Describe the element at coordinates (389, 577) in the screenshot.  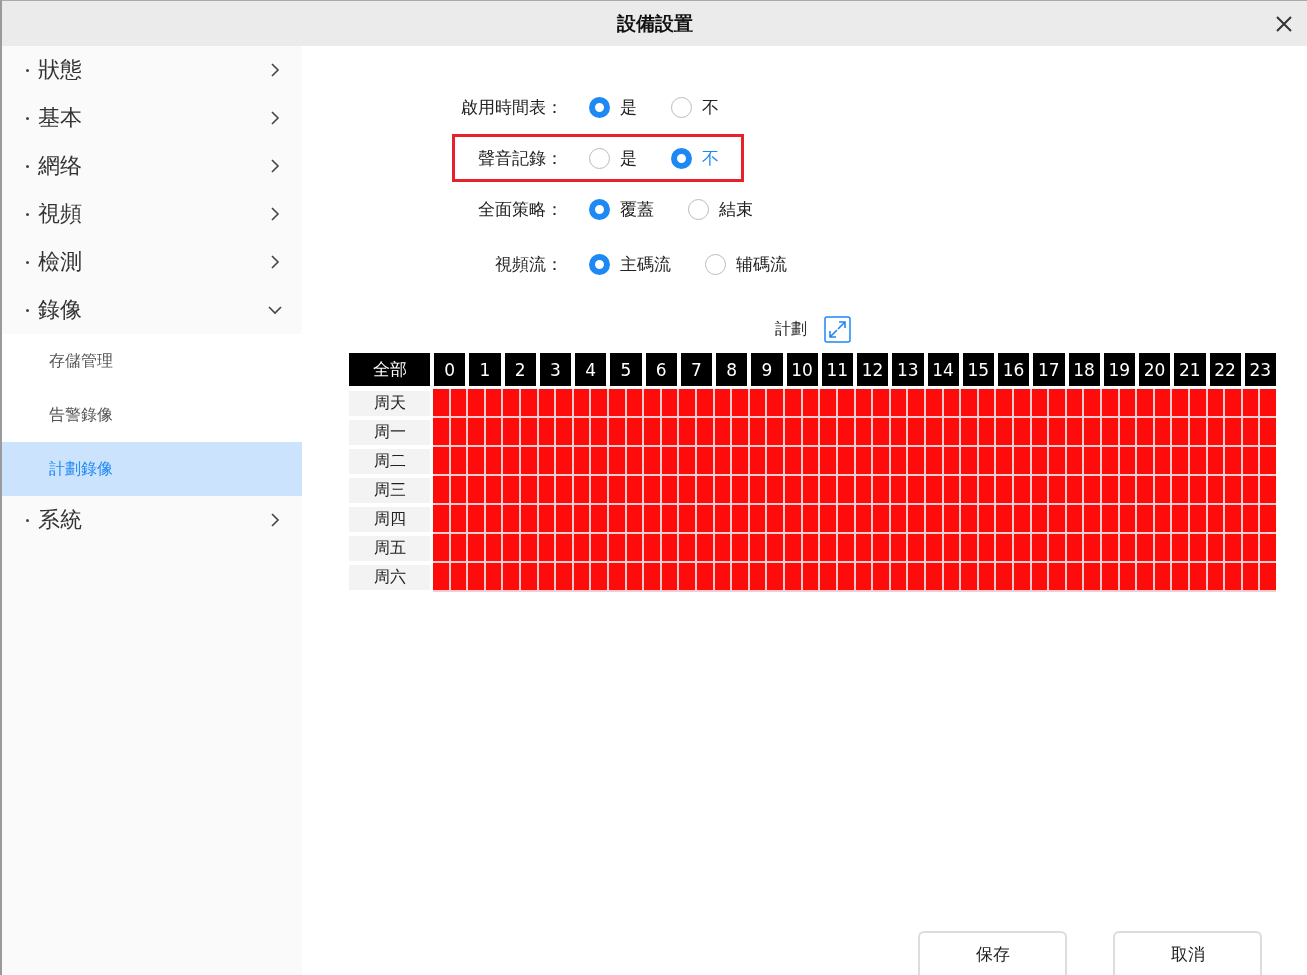
I see `day-label: 周六` at that location.